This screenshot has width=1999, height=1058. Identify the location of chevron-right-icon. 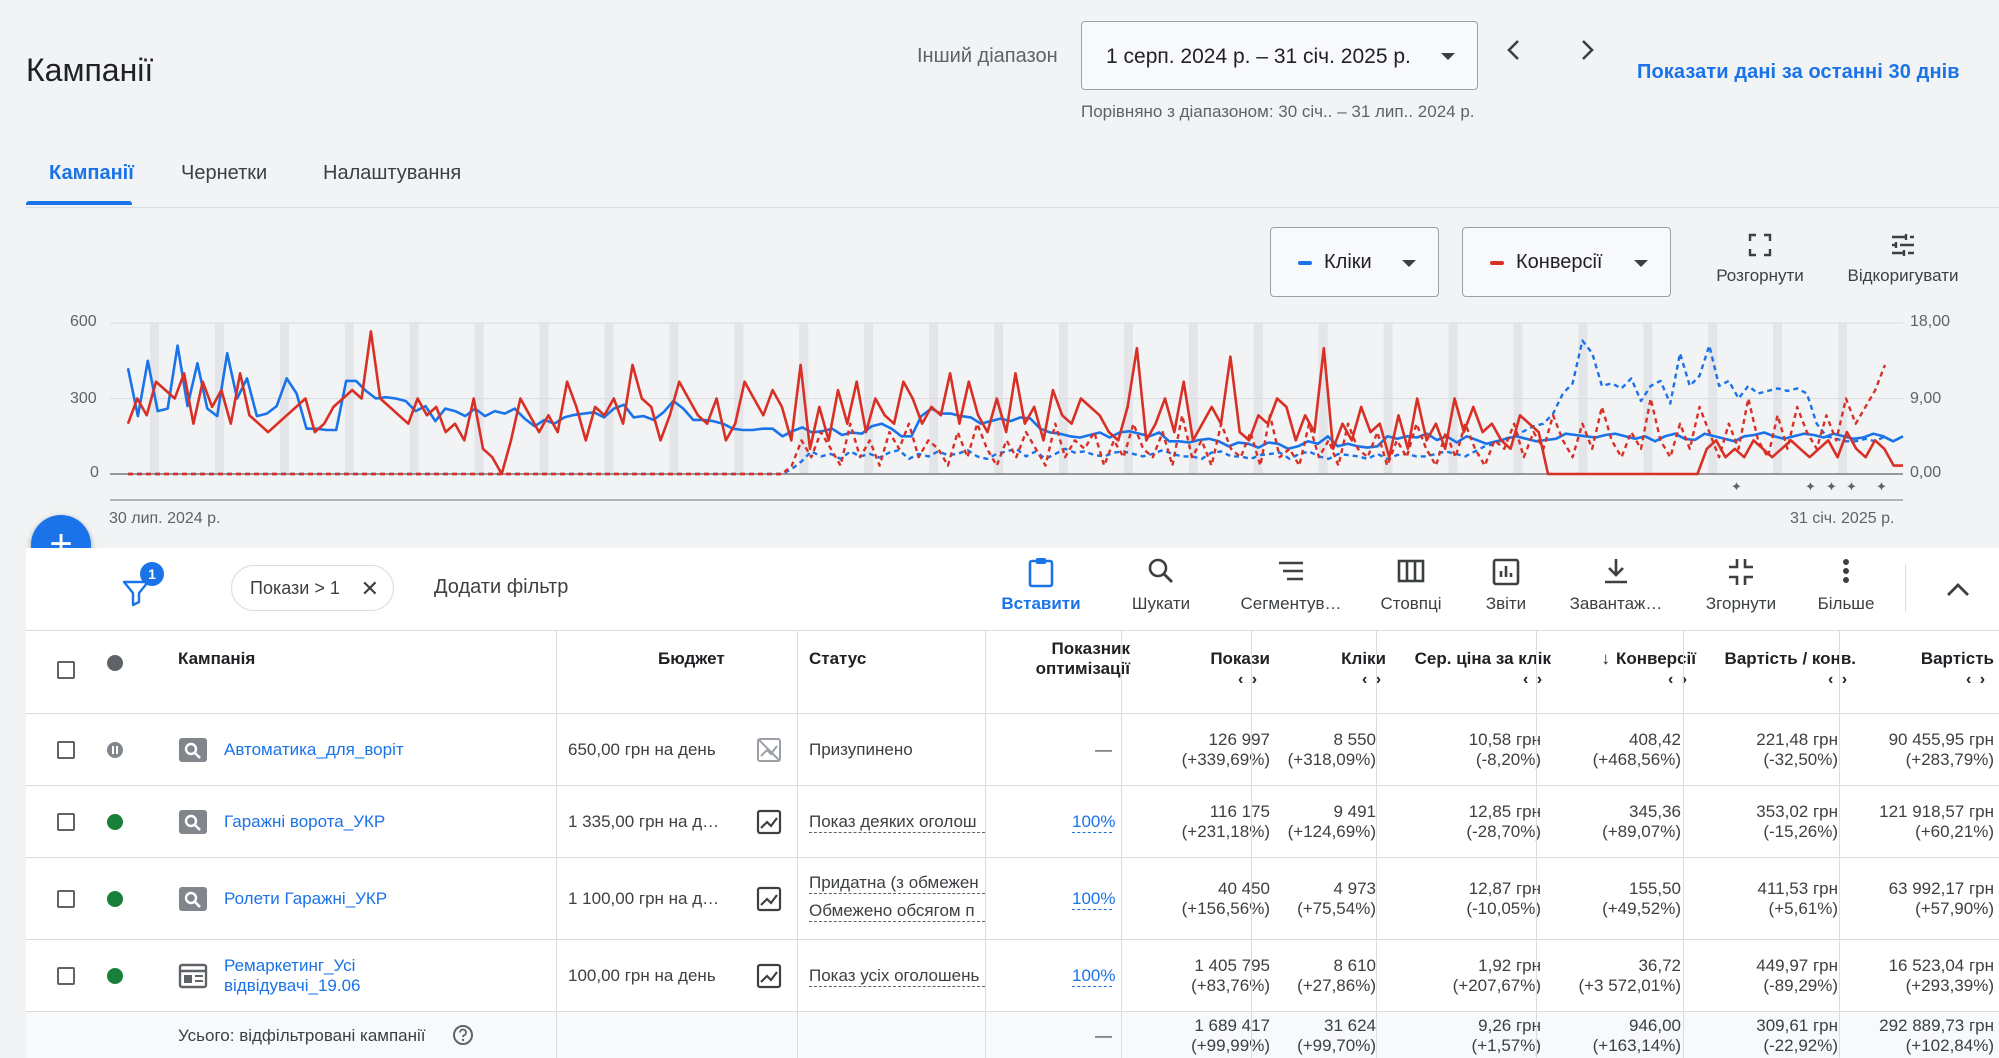
(1587, 50).